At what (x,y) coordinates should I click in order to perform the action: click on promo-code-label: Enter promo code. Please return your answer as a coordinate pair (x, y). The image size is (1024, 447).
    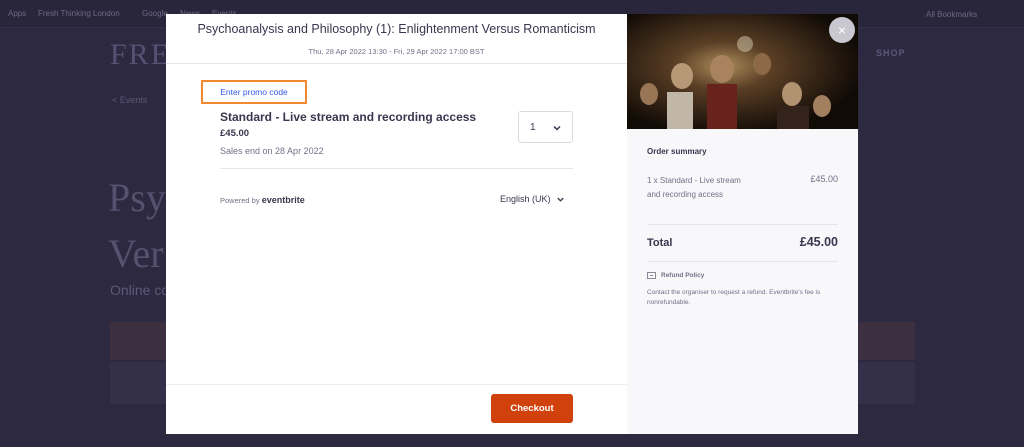
    Looking at the image, I should click on (254, 92).